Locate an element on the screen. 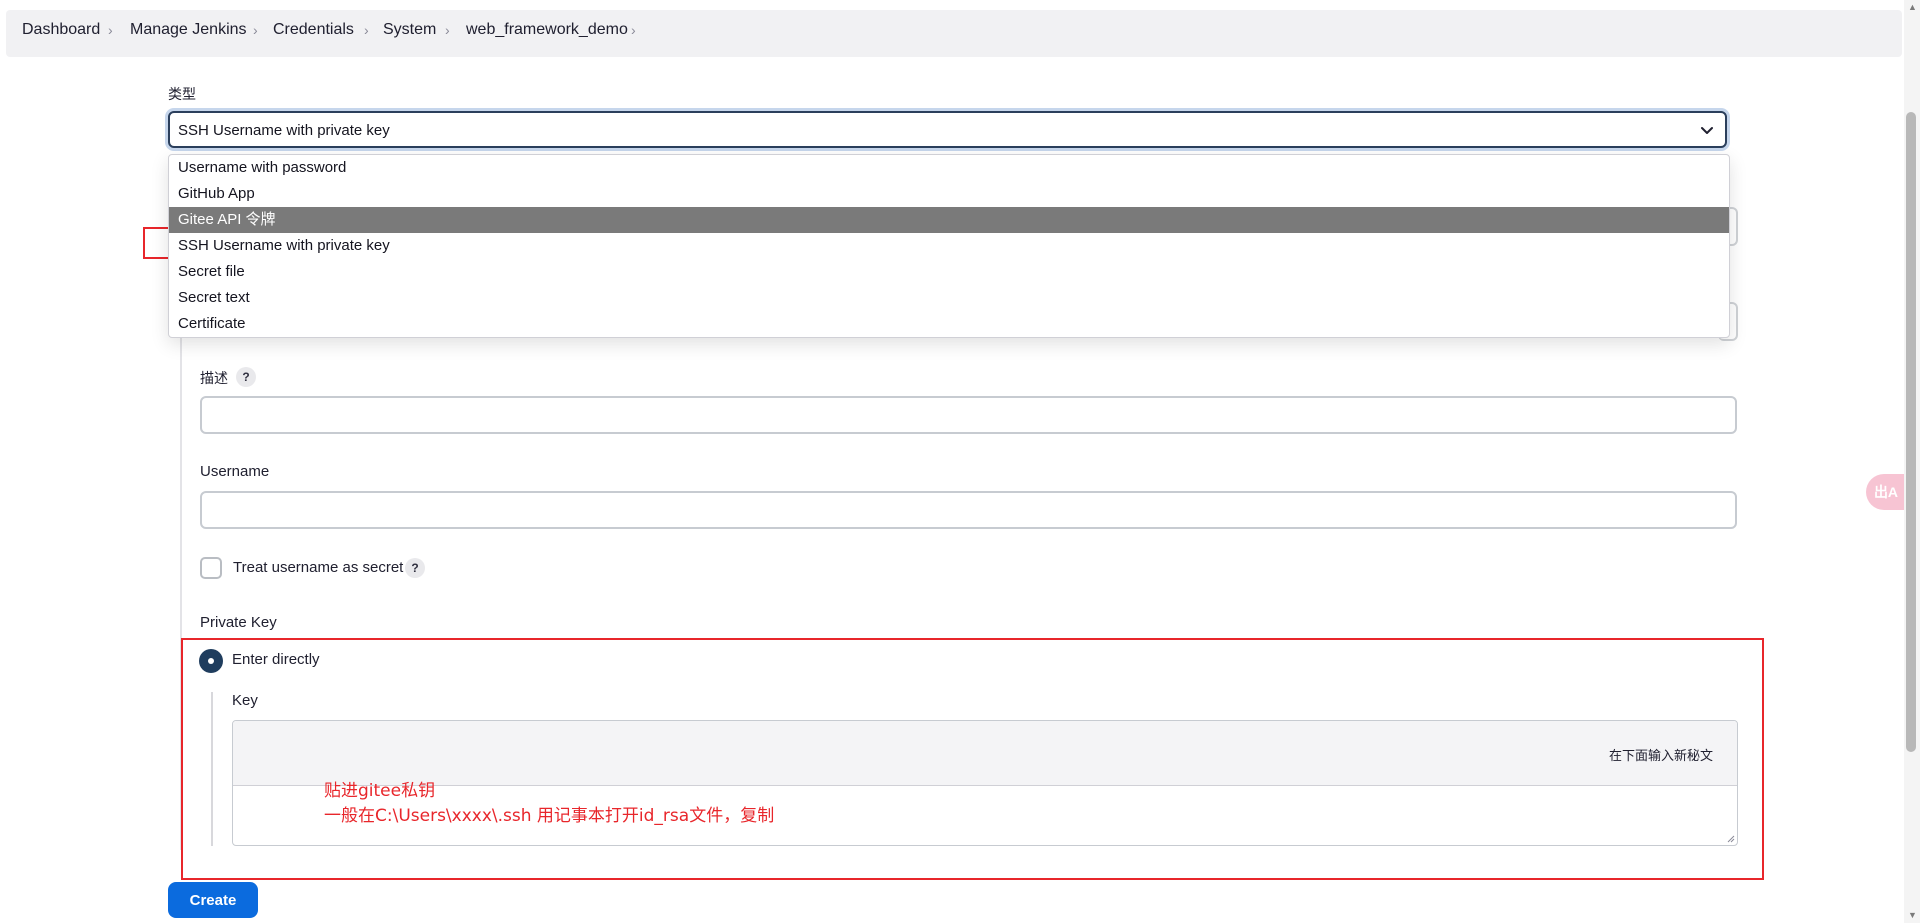  annotation-paste-line1: 贴进gitee私钥 is located at coordinates (380, 791).